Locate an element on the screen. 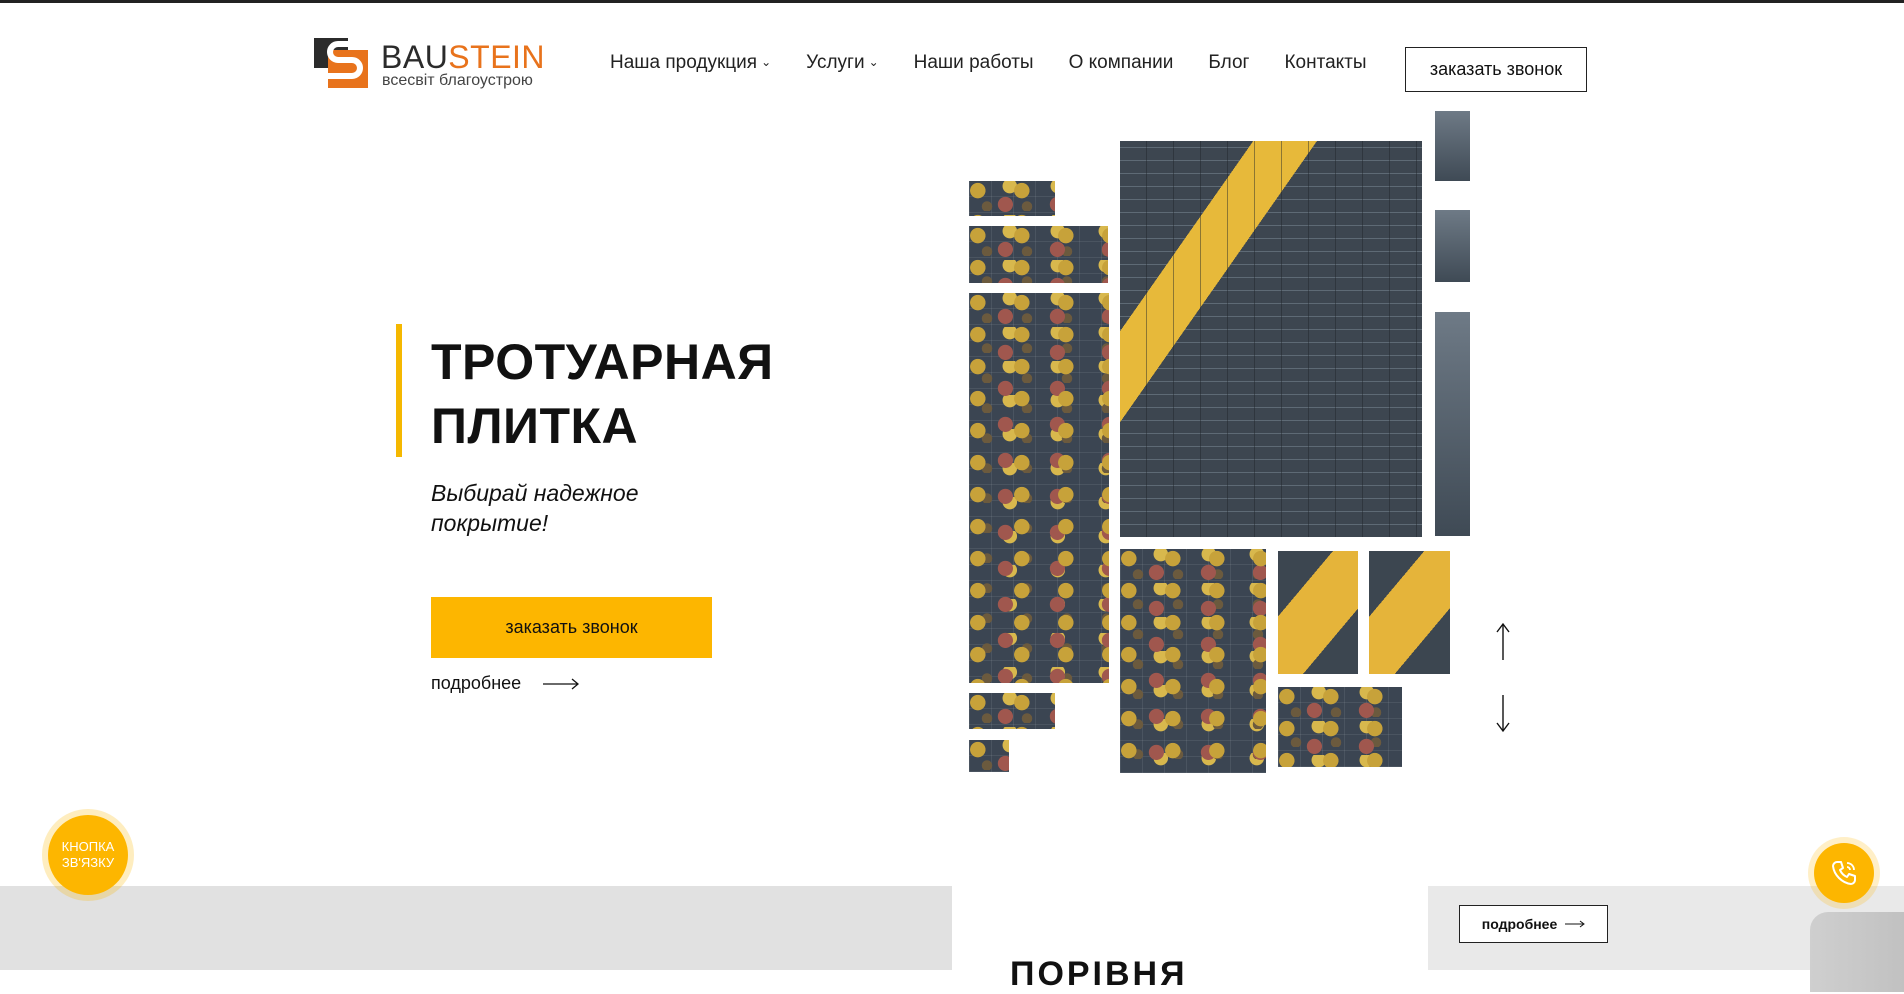  phone-float-button is located at coordinates (1844, 873).